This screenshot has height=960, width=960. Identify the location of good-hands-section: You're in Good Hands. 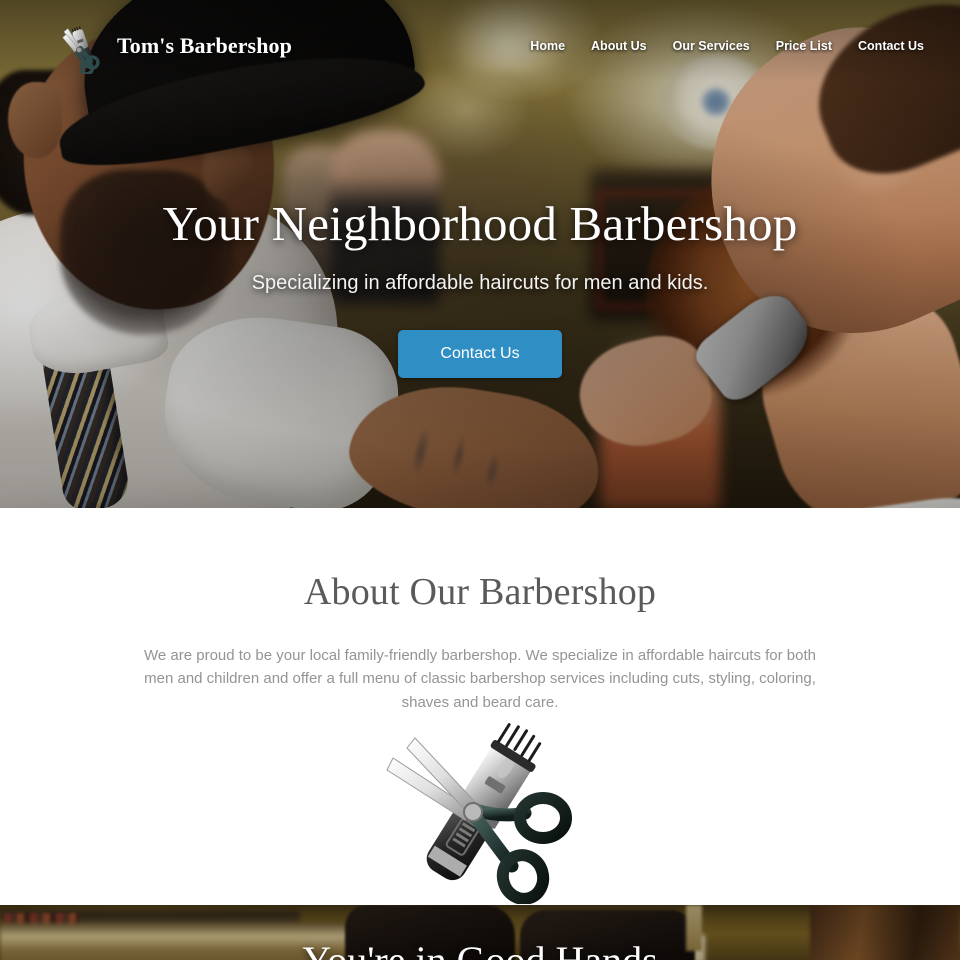
(480, 932).